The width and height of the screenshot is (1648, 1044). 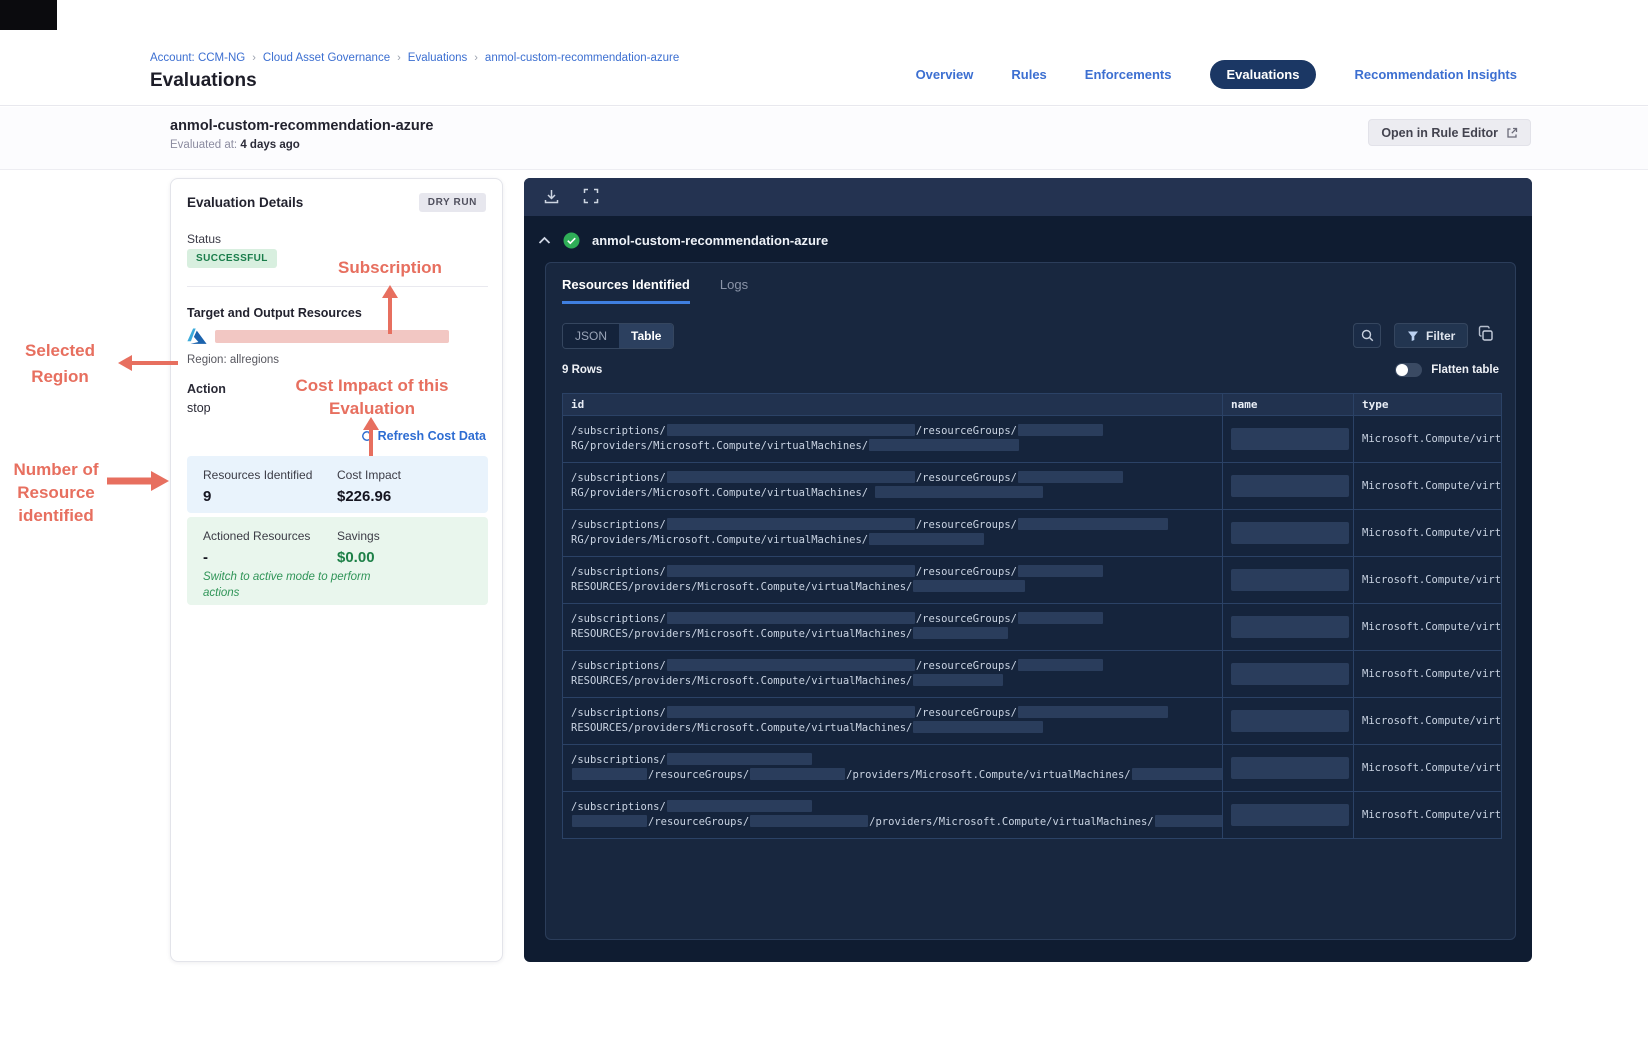 I want to click on open-rule-editor-button: Open in Rule Editor, so click(x=1449, y=132).